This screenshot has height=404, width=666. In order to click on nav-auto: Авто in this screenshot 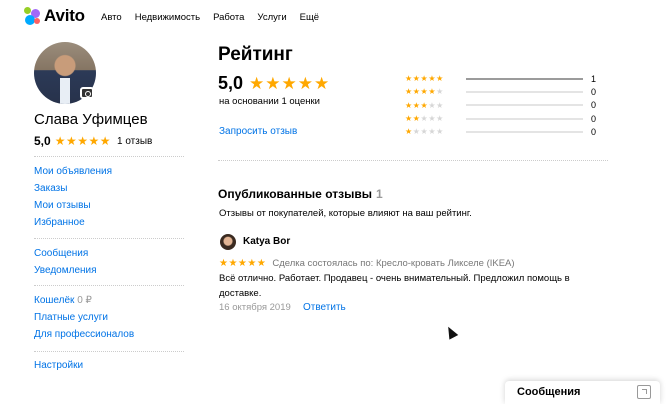, I will do `click(111, 17)`.